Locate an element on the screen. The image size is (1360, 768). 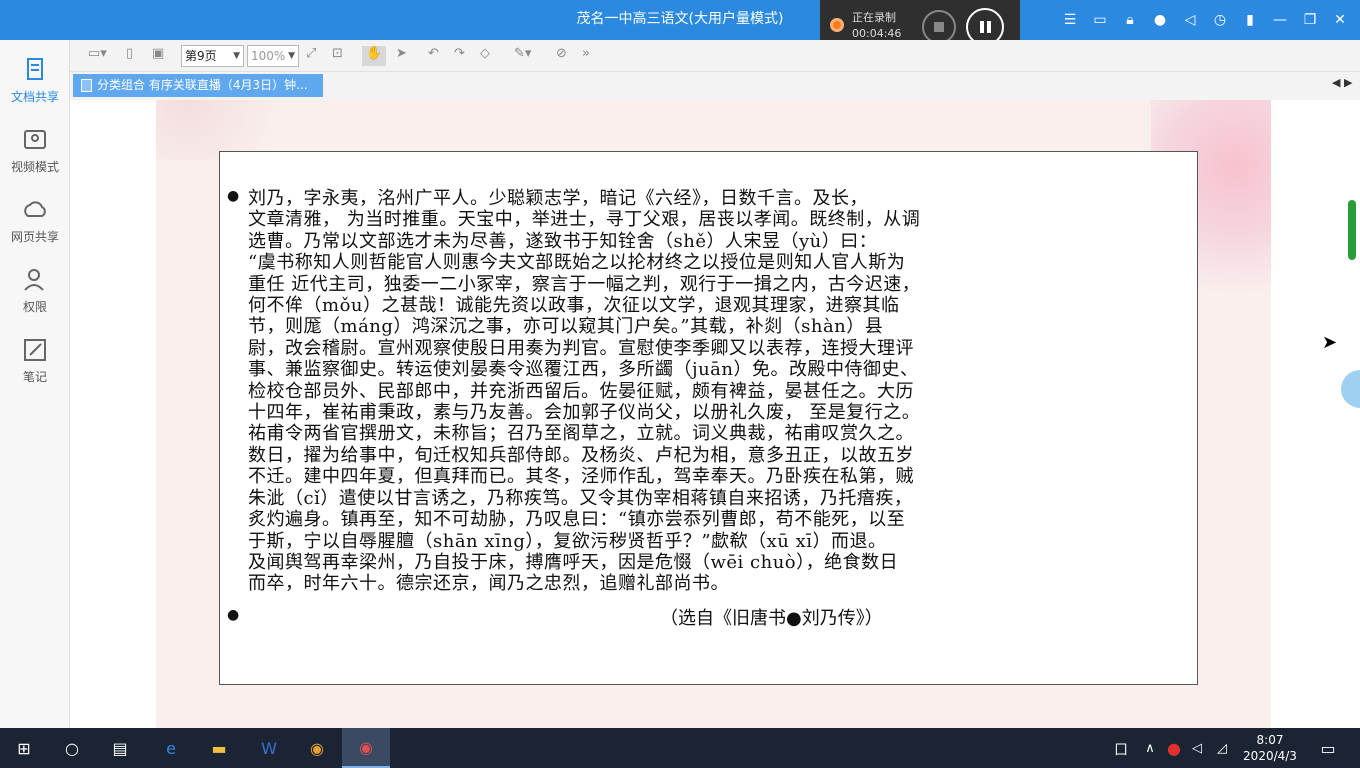
sidebar-item-note: 笔记 is located at coordinates (35, 360).